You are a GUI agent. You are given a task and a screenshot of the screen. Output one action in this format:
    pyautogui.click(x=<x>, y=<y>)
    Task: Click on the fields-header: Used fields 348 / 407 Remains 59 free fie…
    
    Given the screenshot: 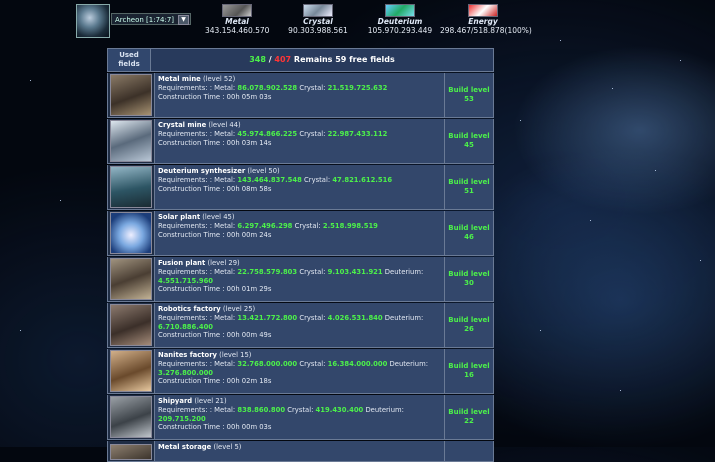 What is the action you would take?
    pyautogui.click(x=300, y=60)
    